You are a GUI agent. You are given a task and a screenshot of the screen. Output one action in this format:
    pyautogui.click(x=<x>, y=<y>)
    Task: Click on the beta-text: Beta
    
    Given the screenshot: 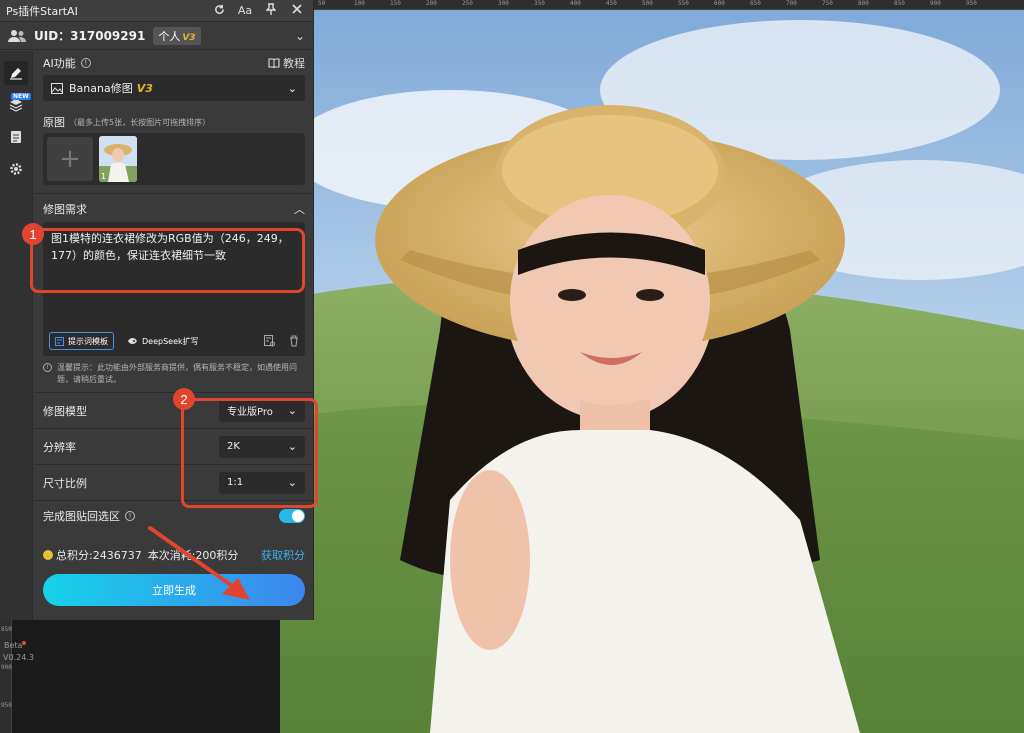 What is the action you would take?
    pyautogui.click(x=13, y=645)
    